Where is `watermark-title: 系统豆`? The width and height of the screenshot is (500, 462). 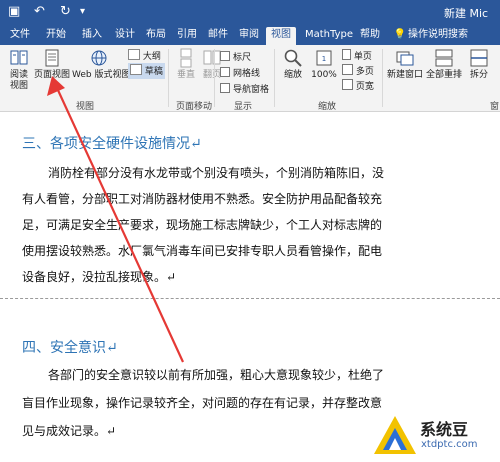
watermark-title: 系统豆 is located at coordinates (444, 429).